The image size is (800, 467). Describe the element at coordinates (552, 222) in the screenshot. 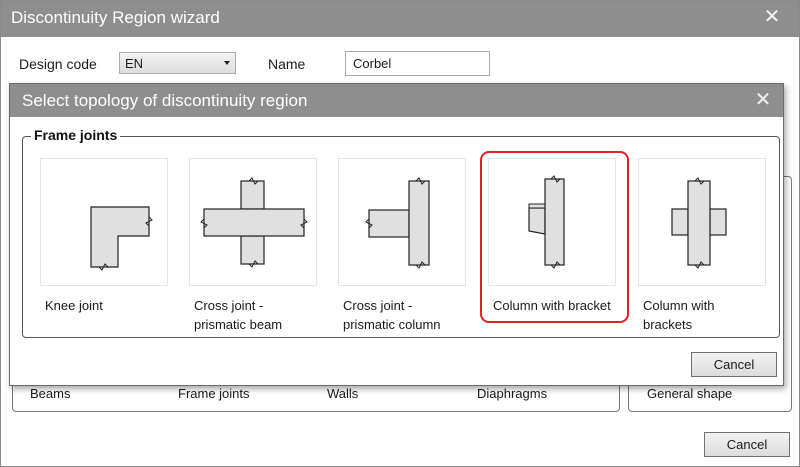

I see `column-bracket-icon` at that location.